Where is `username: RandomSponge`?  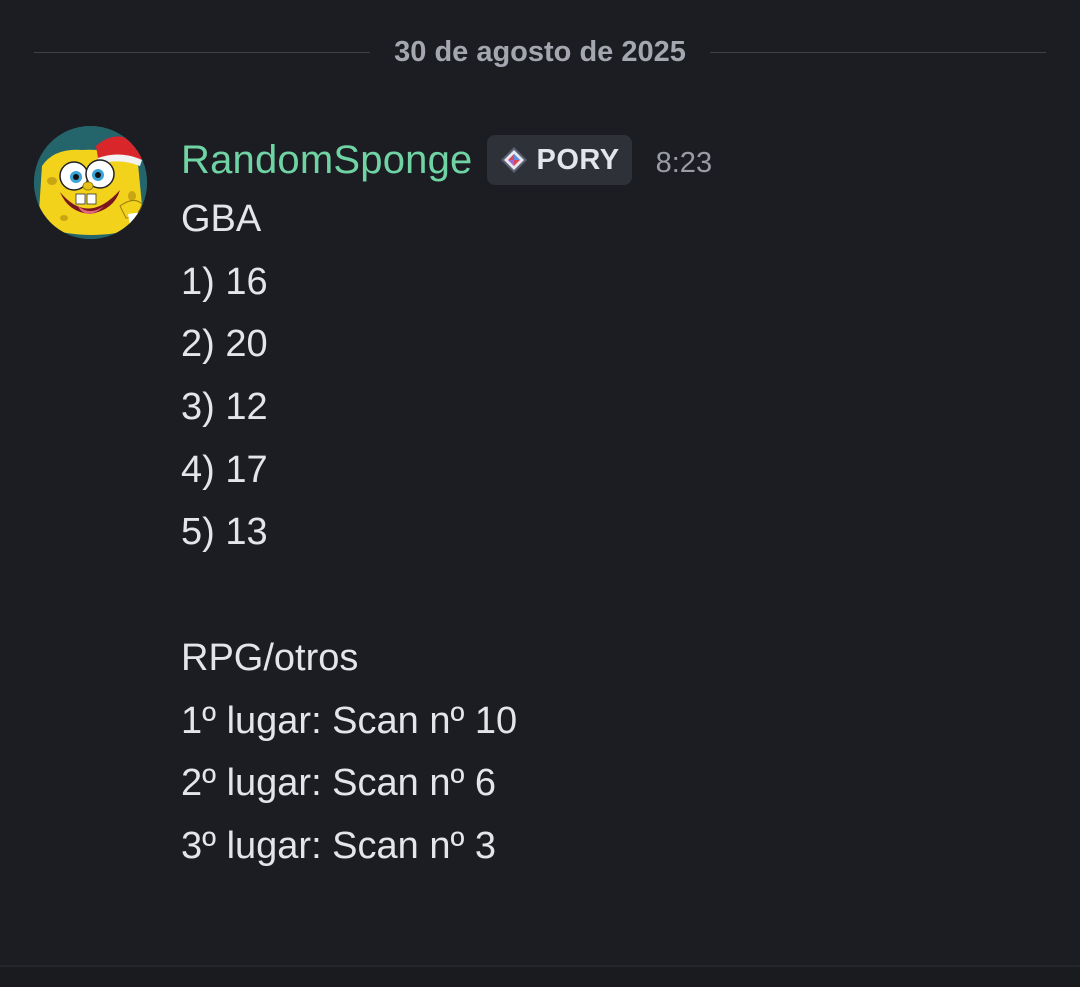 username: RandomSponge is located at coordinates (327, 160).